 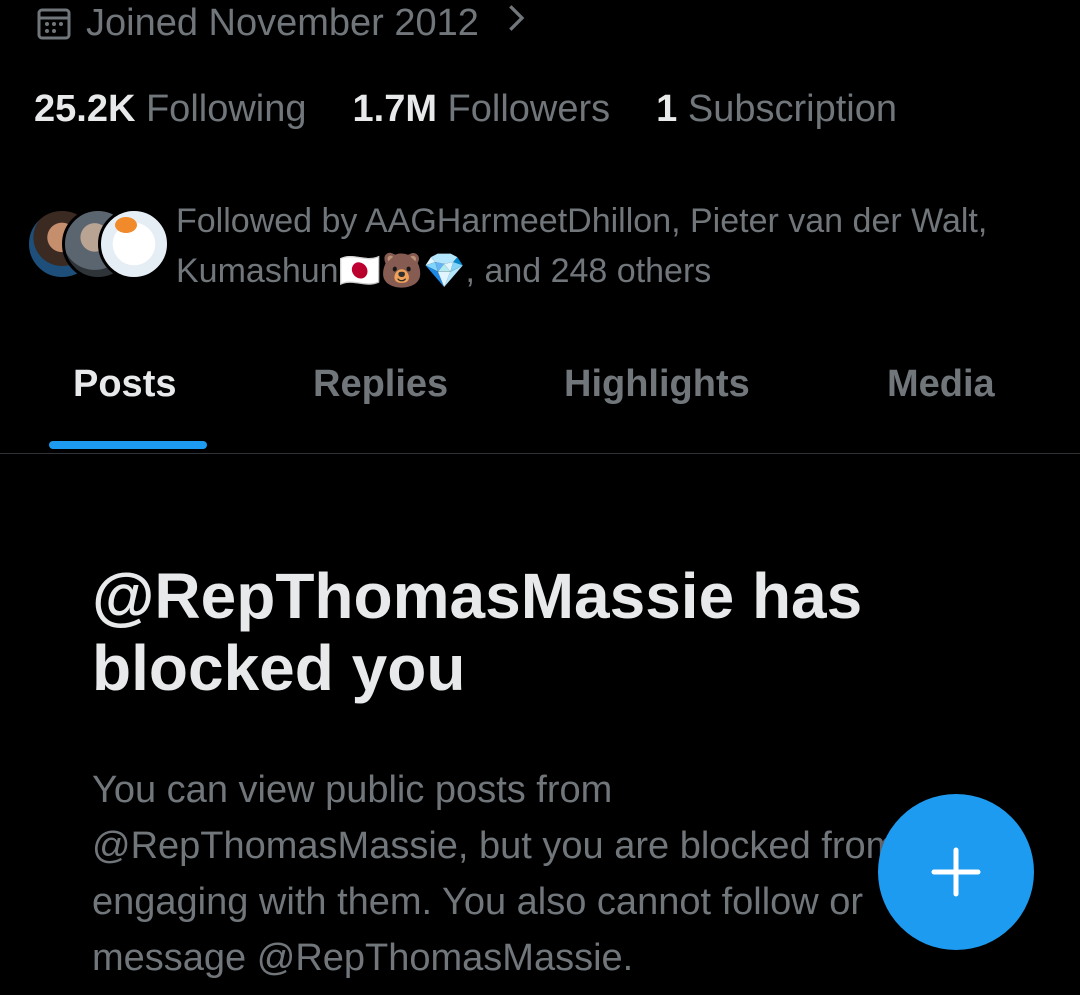 What do you see at coordinates (85, 109) in the screenshot?
I see `following-count: 25.2K` at bounding box center [85, 109].